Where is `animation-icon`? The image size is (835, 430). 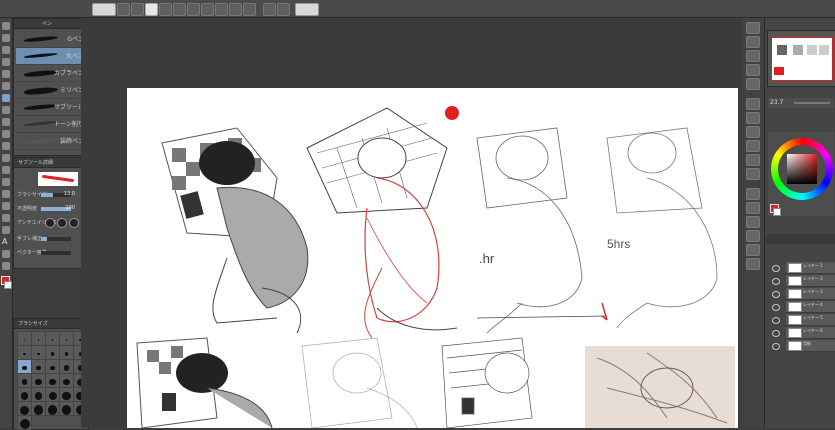
animation-icon is located at coordinates (753, 222).